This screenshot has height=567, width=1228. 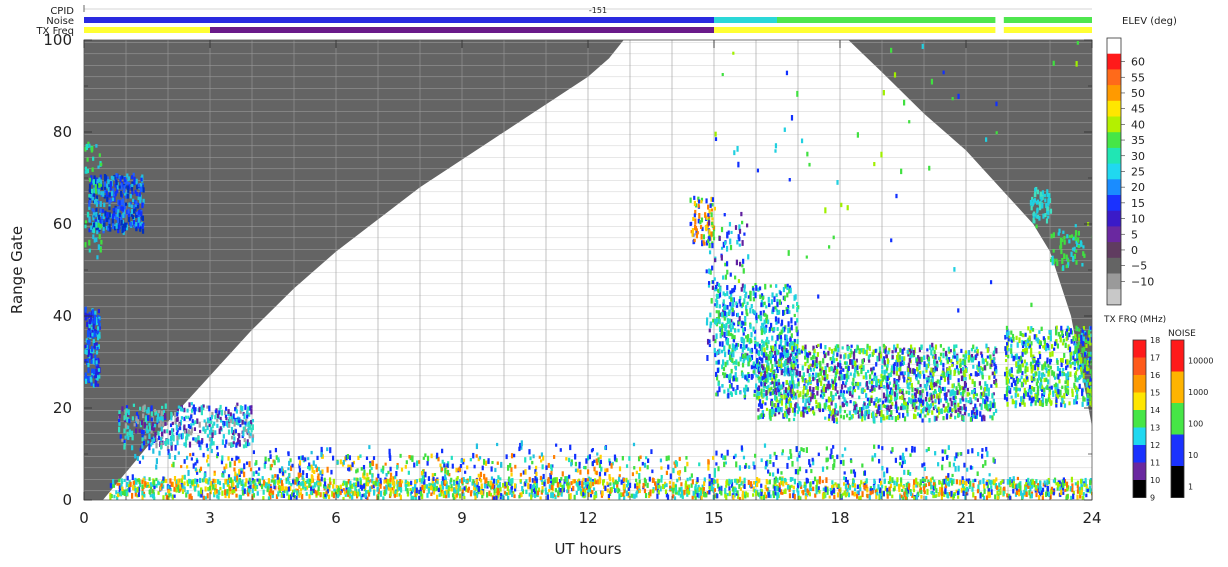 I want to click on txfreq-segment, so click(x=147, y=30).